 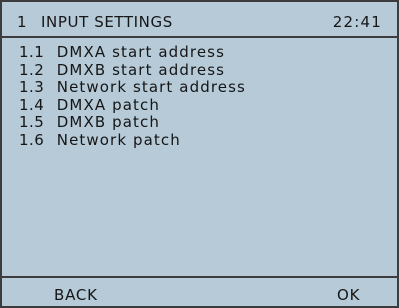 I want to click on menu-item-number: 1.3, so click(x=32, y=87).